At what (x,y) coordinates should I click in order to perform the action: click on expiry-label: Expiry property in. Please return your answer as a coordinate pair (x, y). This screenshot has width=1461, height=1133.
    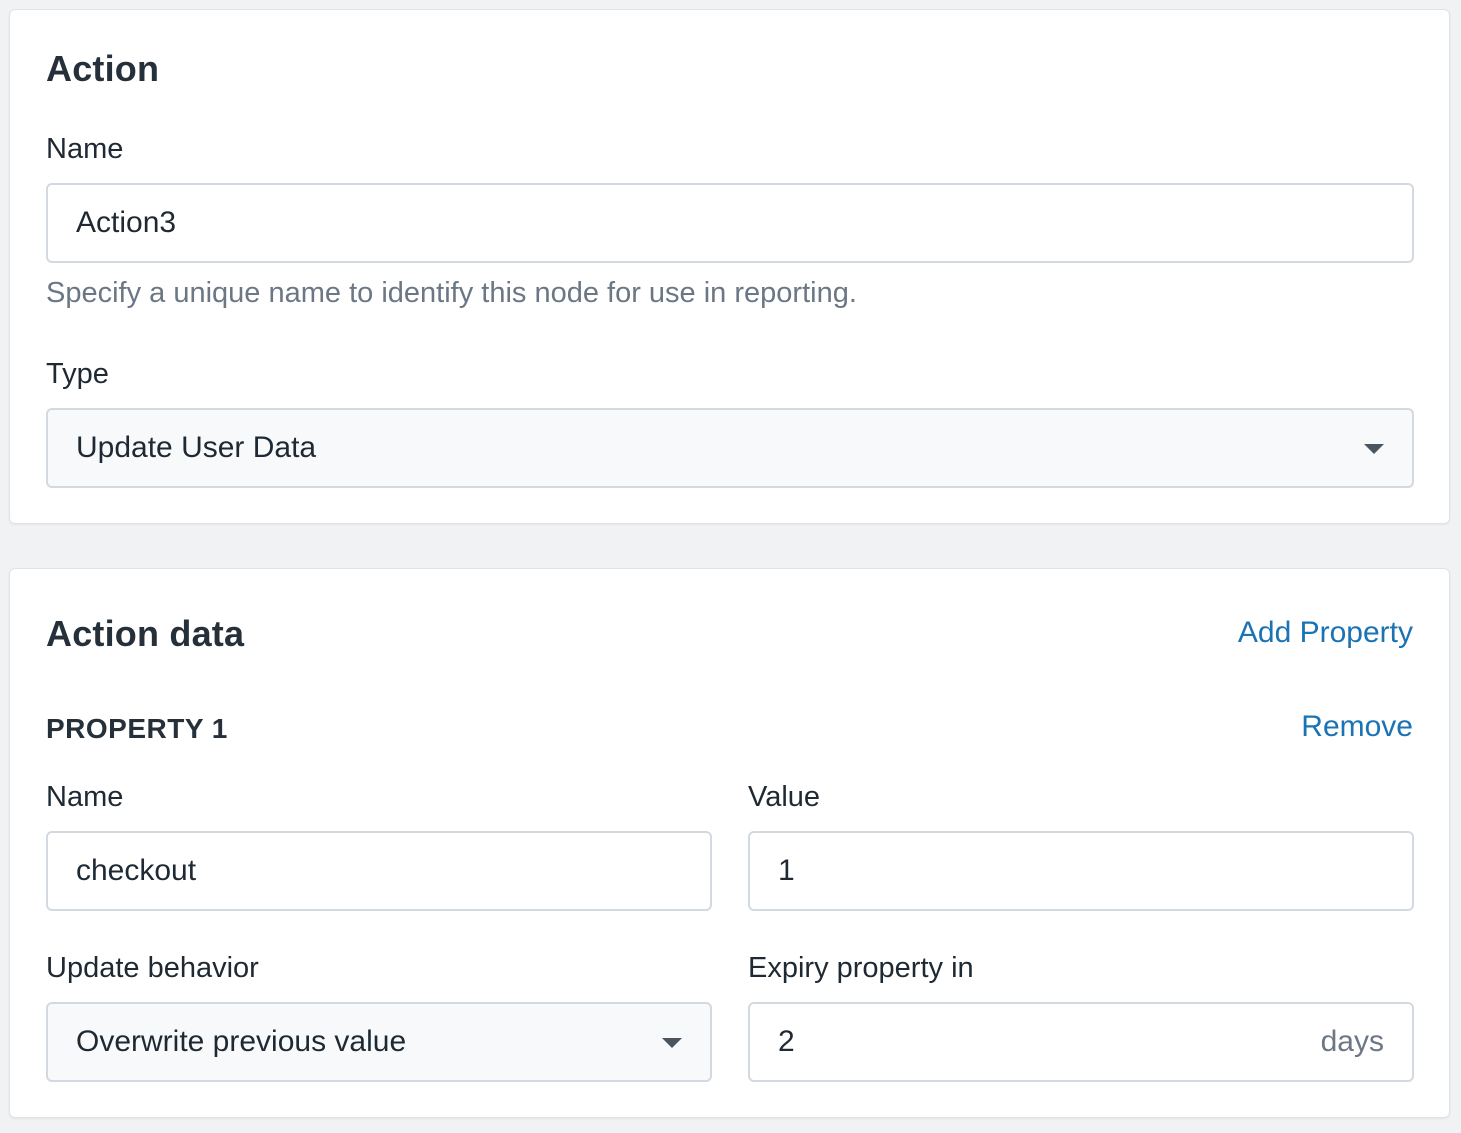
    Looking at the image, I should click on (861, 968).